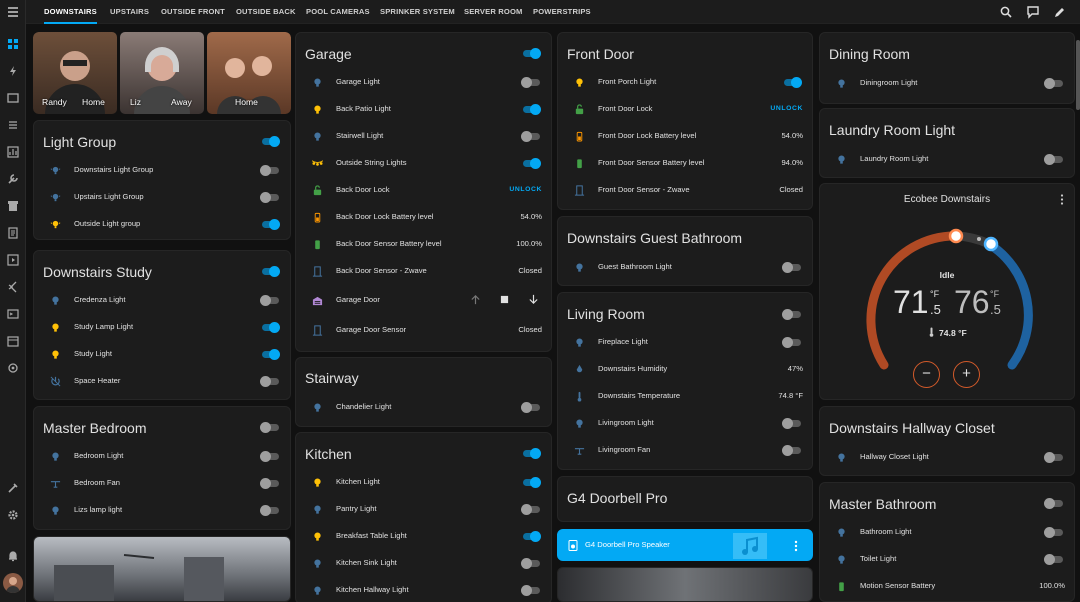  What do you see at coordinates (13, 260) in the screenshot?
I see `media-icon` at bounding box center [13, 260].